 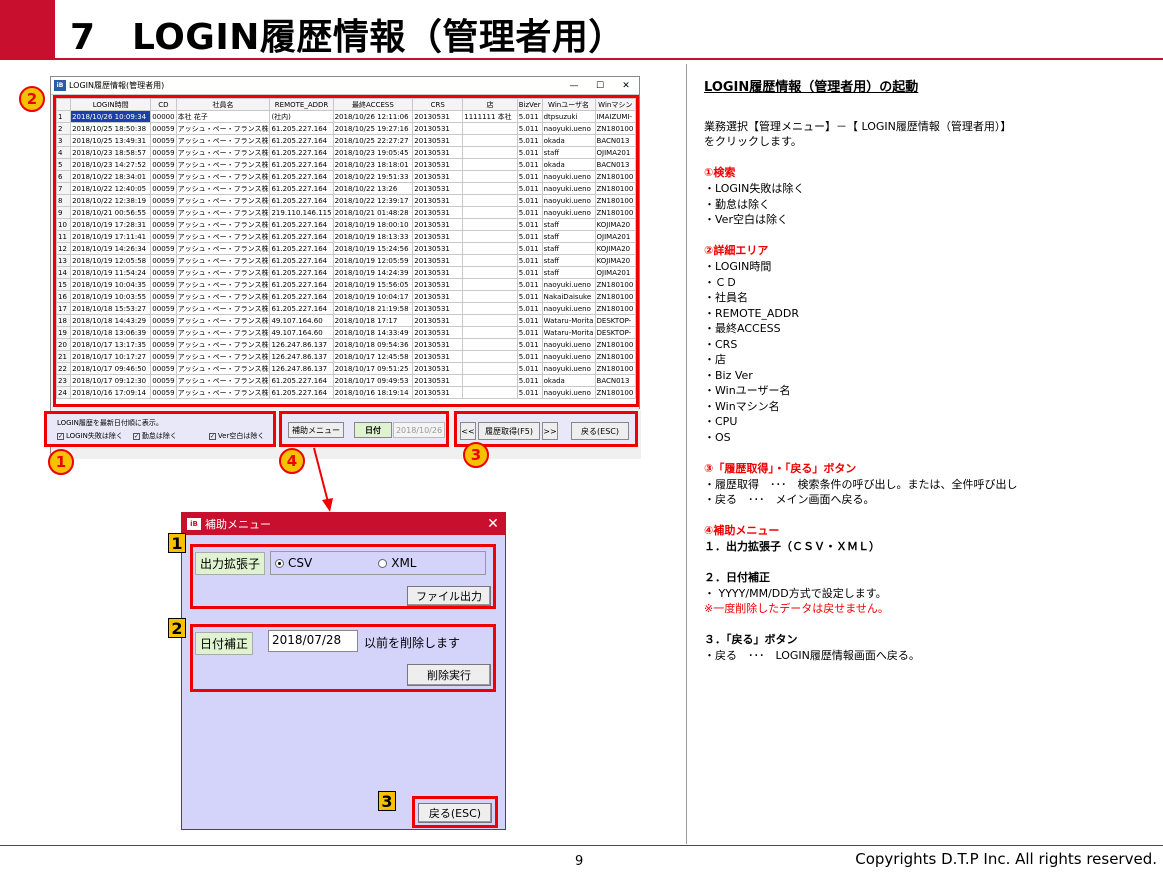 I want to click on table-cell: 219.110.146.115, so click(x=301, y=212).